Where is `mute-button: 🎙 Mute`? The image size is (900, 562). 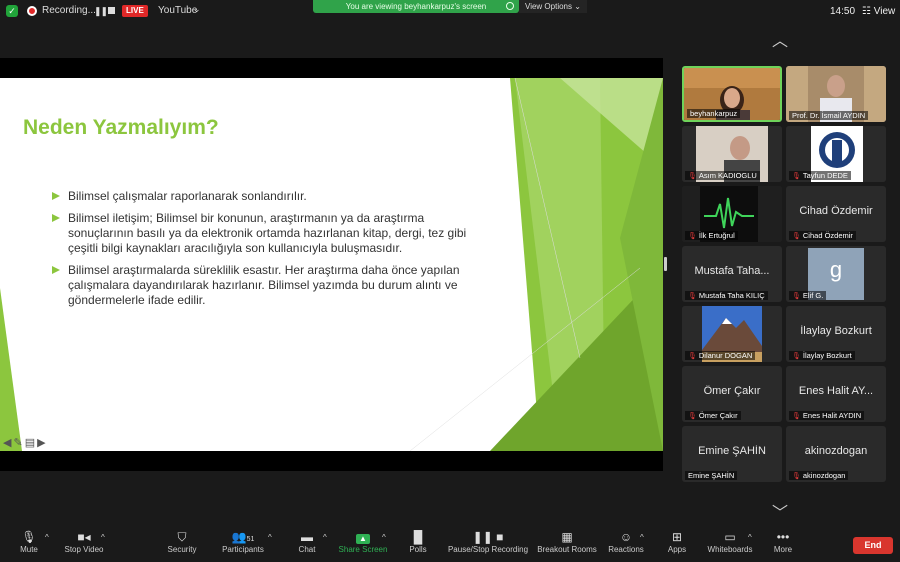
mute-button: 🎙 Mute is located at coordinates (29, 541).